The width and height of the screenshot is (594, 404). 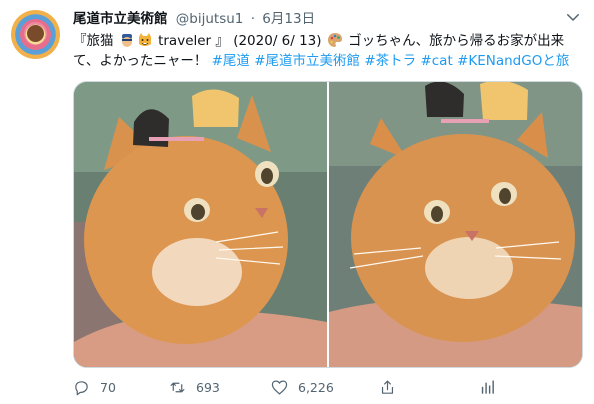 What do you see at coordinates (144, 39) in the screenshot?
I see `grinning-cat-icon` at bounding box center [144, 39].